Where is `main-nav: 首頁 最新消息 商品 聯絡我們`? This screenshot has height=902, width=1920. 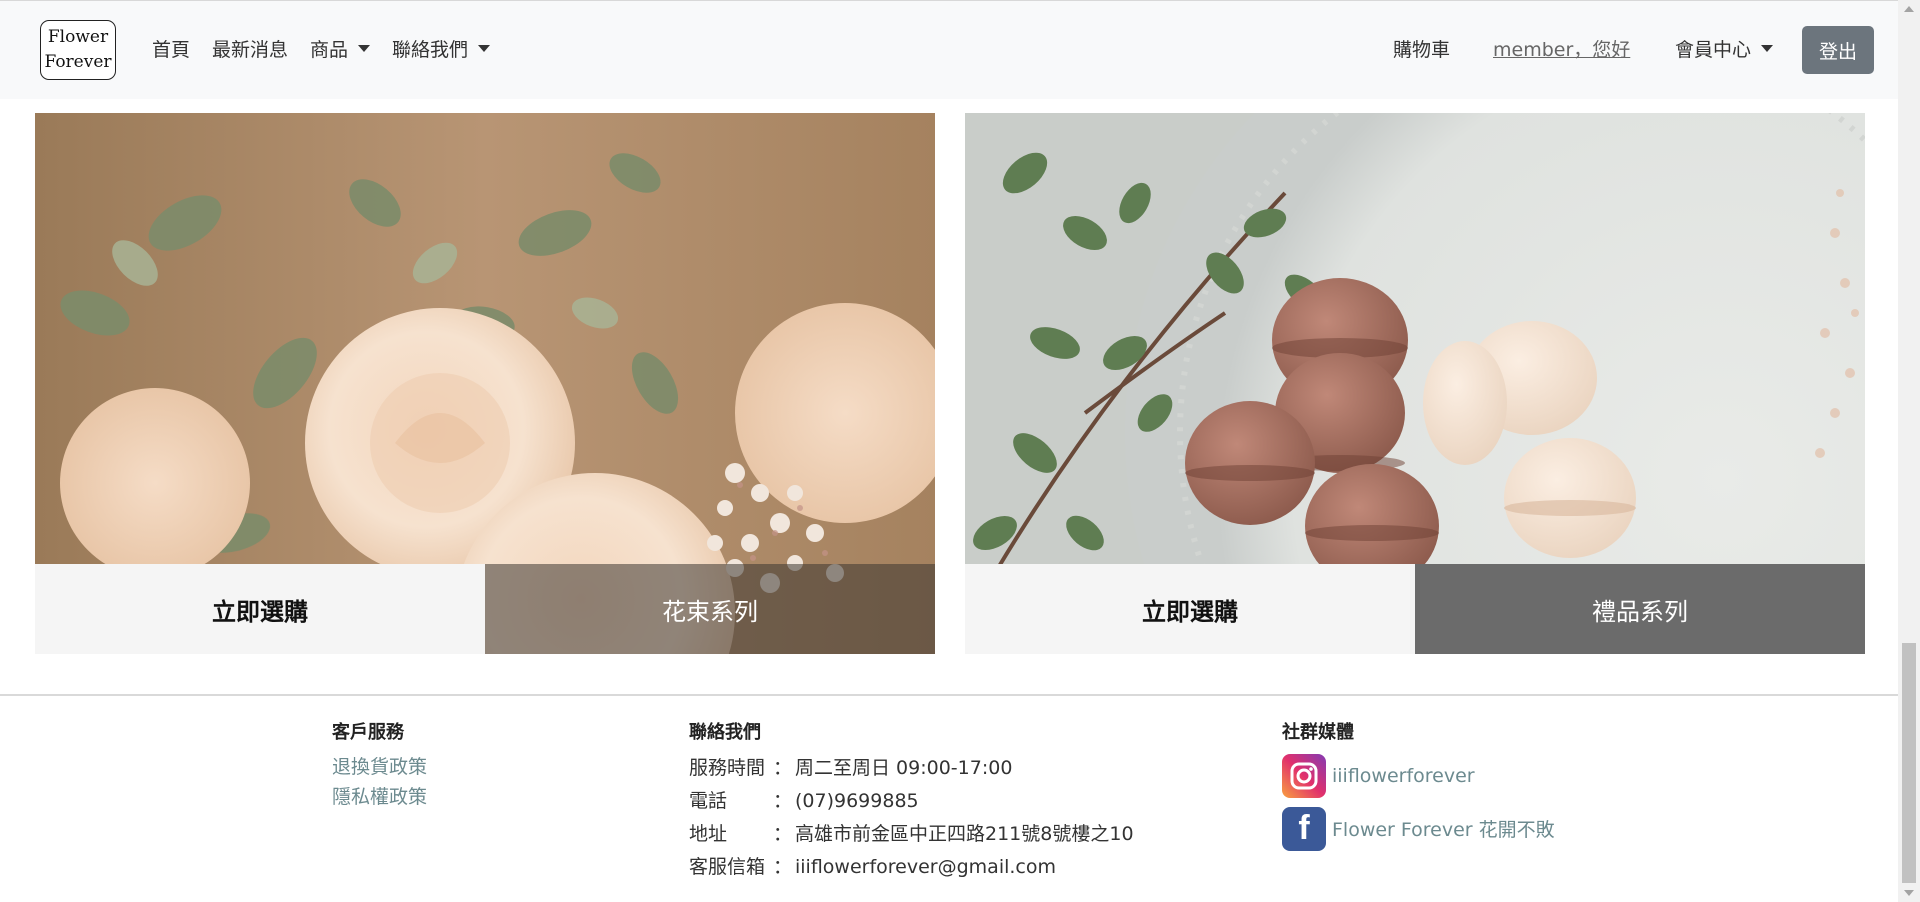 main-nav: 首頁 最新消息 商品 聯絡我們 is located at coordinates (332, 48).